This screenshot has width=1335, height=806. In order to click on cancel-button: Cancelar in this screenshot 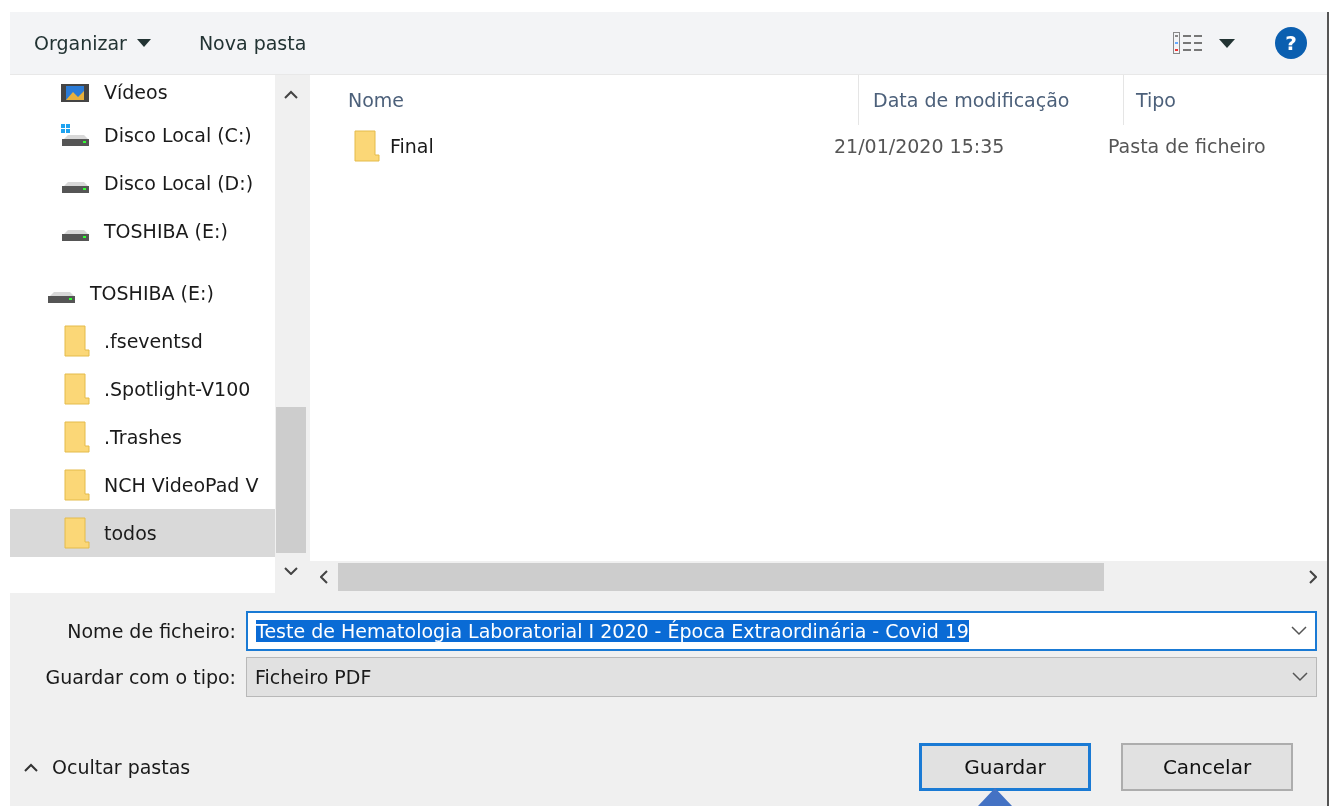, I will do `click(1207, 767)`.